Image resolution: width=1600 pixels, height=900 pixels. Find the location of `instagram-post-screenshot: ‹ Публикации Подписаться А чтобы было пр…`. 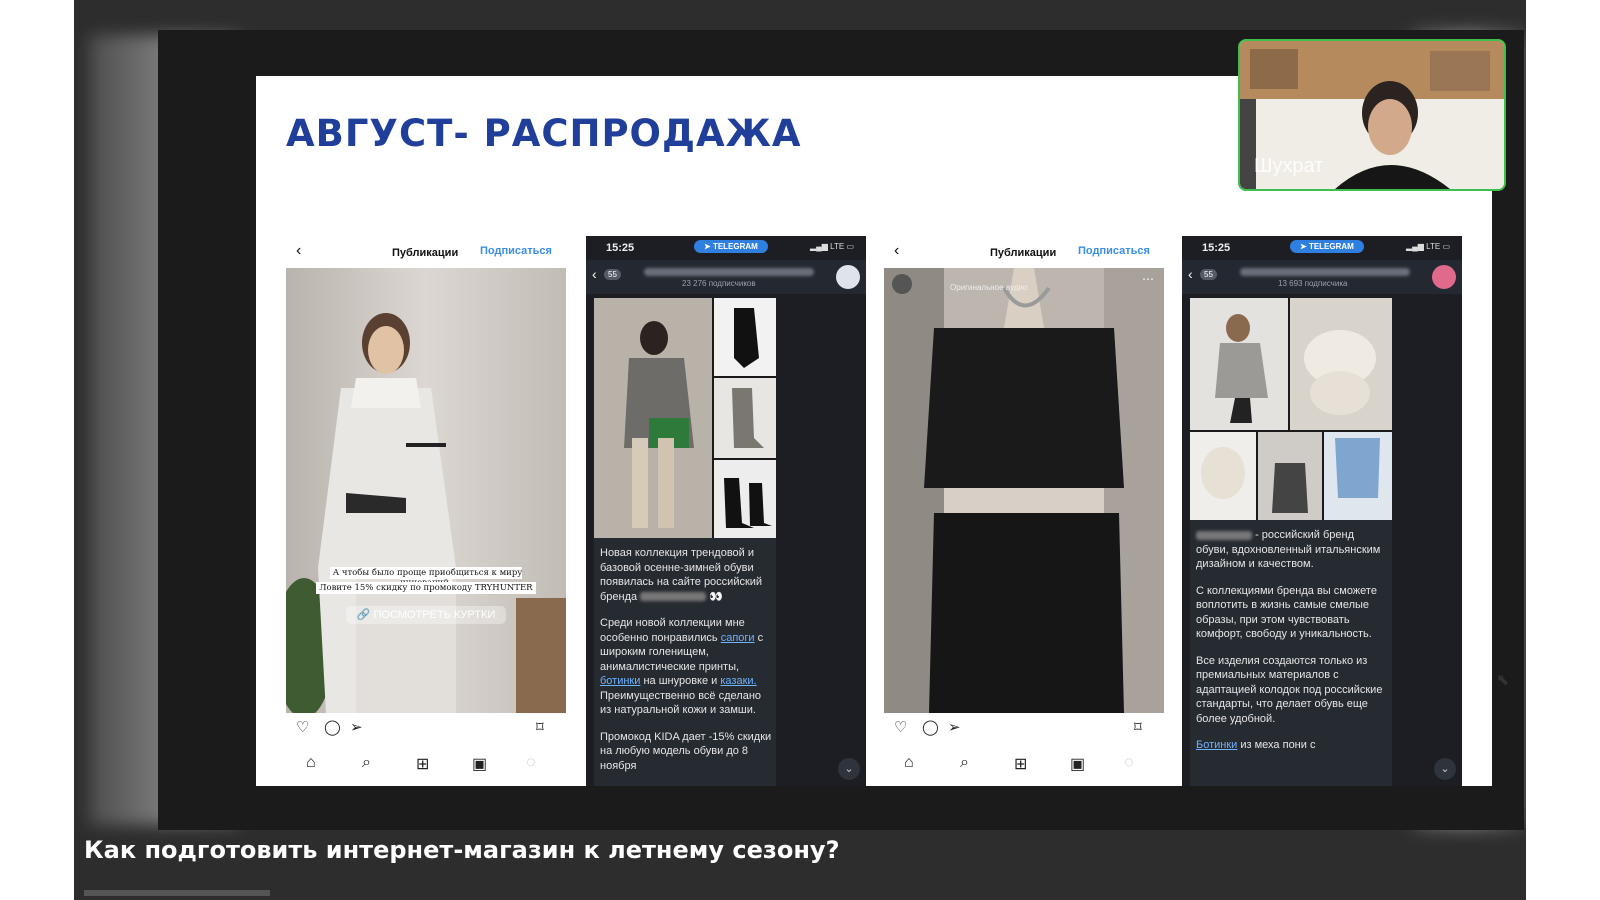

instagram-post-screenshot: ‹ Публикации Подписаться А чтобы было пр… is located at coordinates (426, 511).